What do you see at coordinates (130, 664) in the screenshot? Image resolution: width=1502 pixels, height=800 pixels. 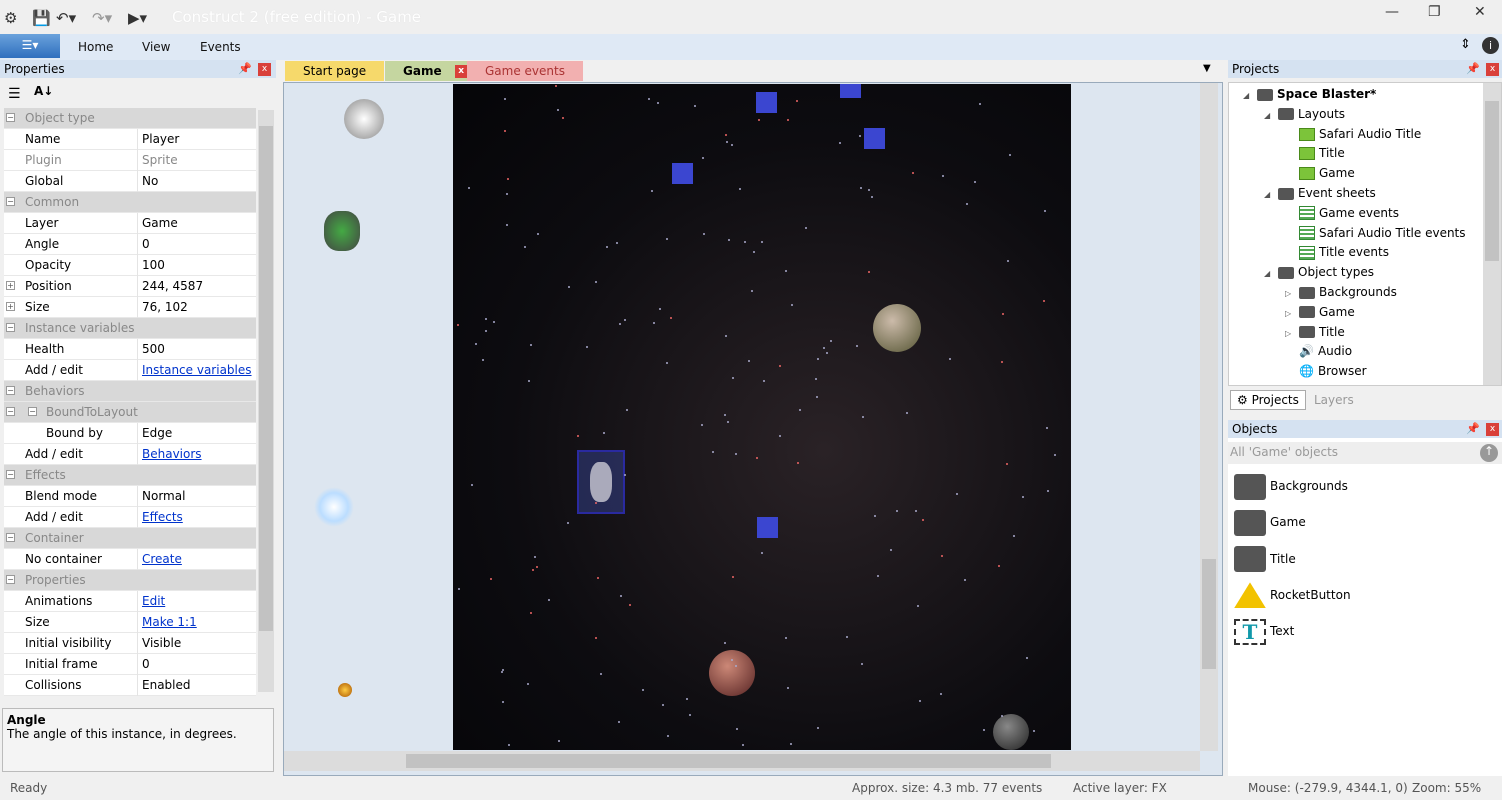 I see `property-row: Initial frame 0` at bounding box center [130, 664].